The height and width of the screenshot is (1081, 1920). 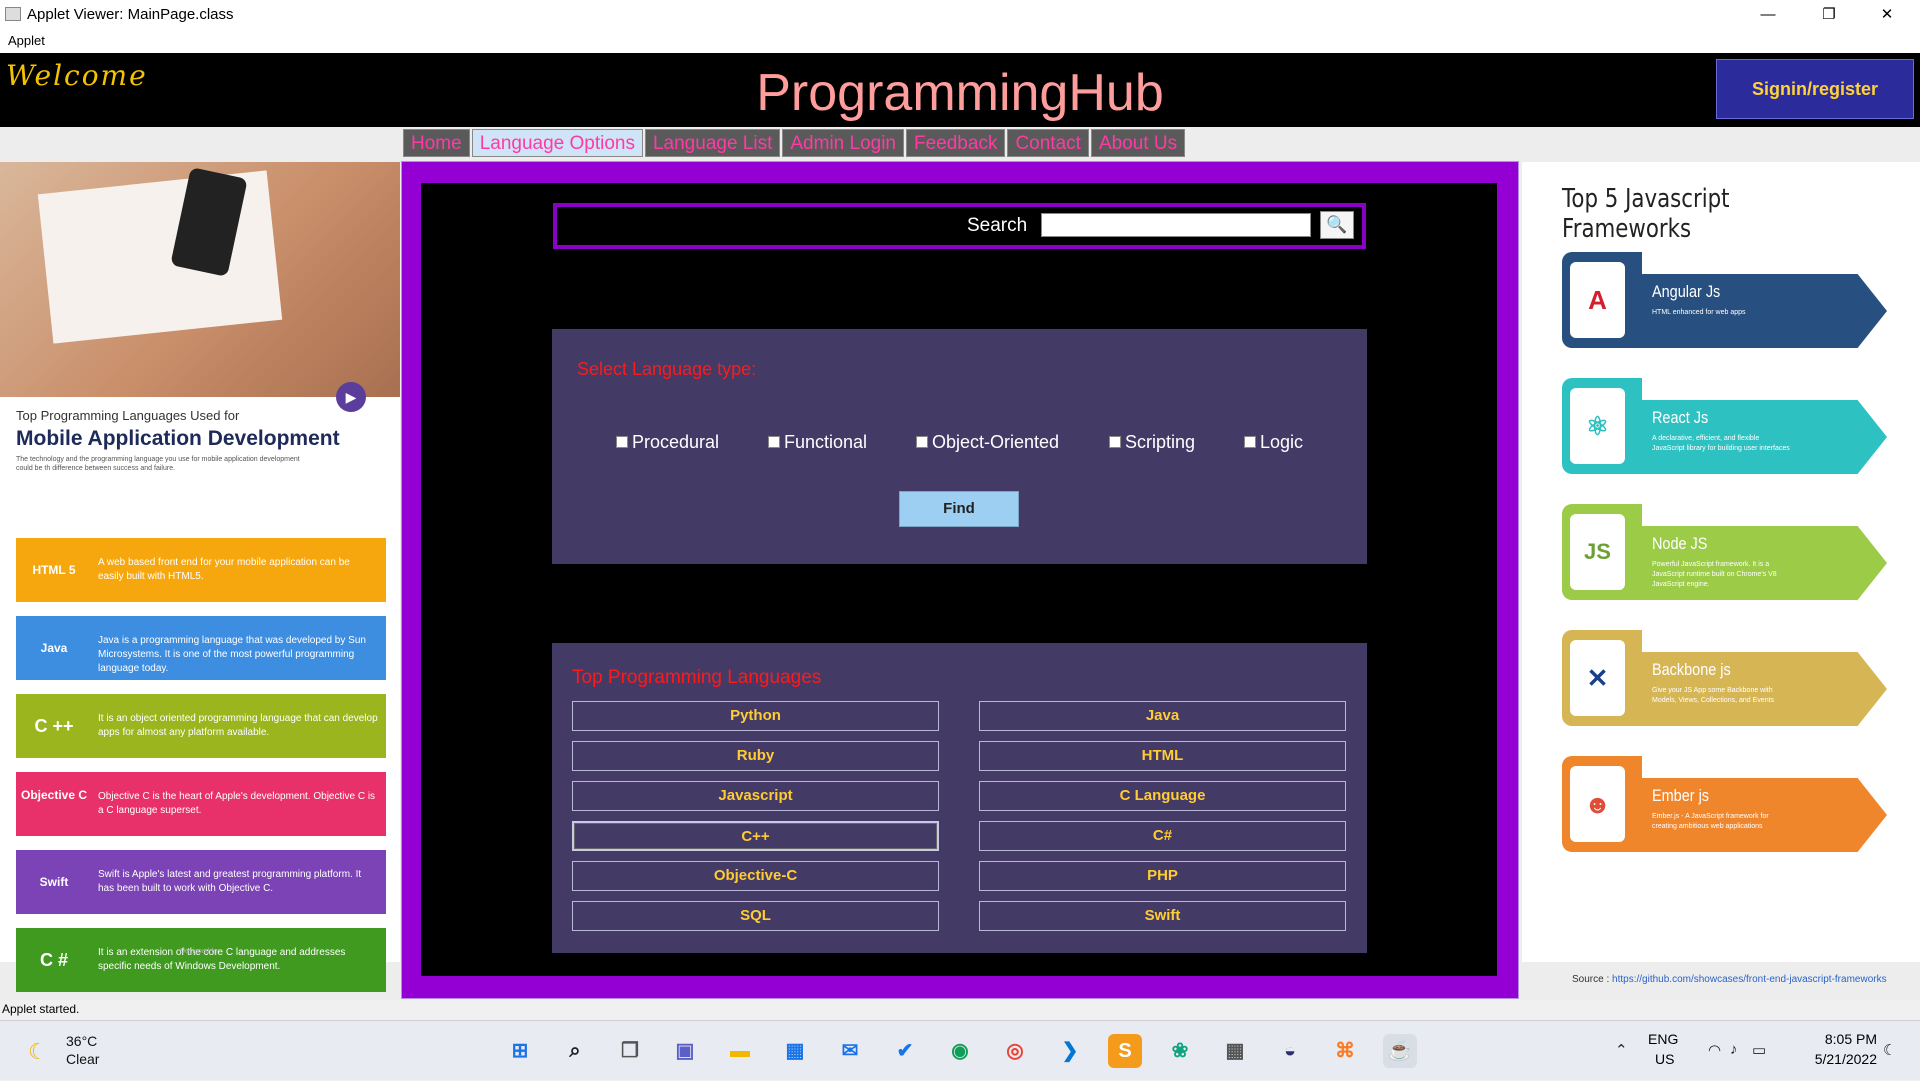 I want to click on language-button-php: PHP, so click(x=1162, y=876).